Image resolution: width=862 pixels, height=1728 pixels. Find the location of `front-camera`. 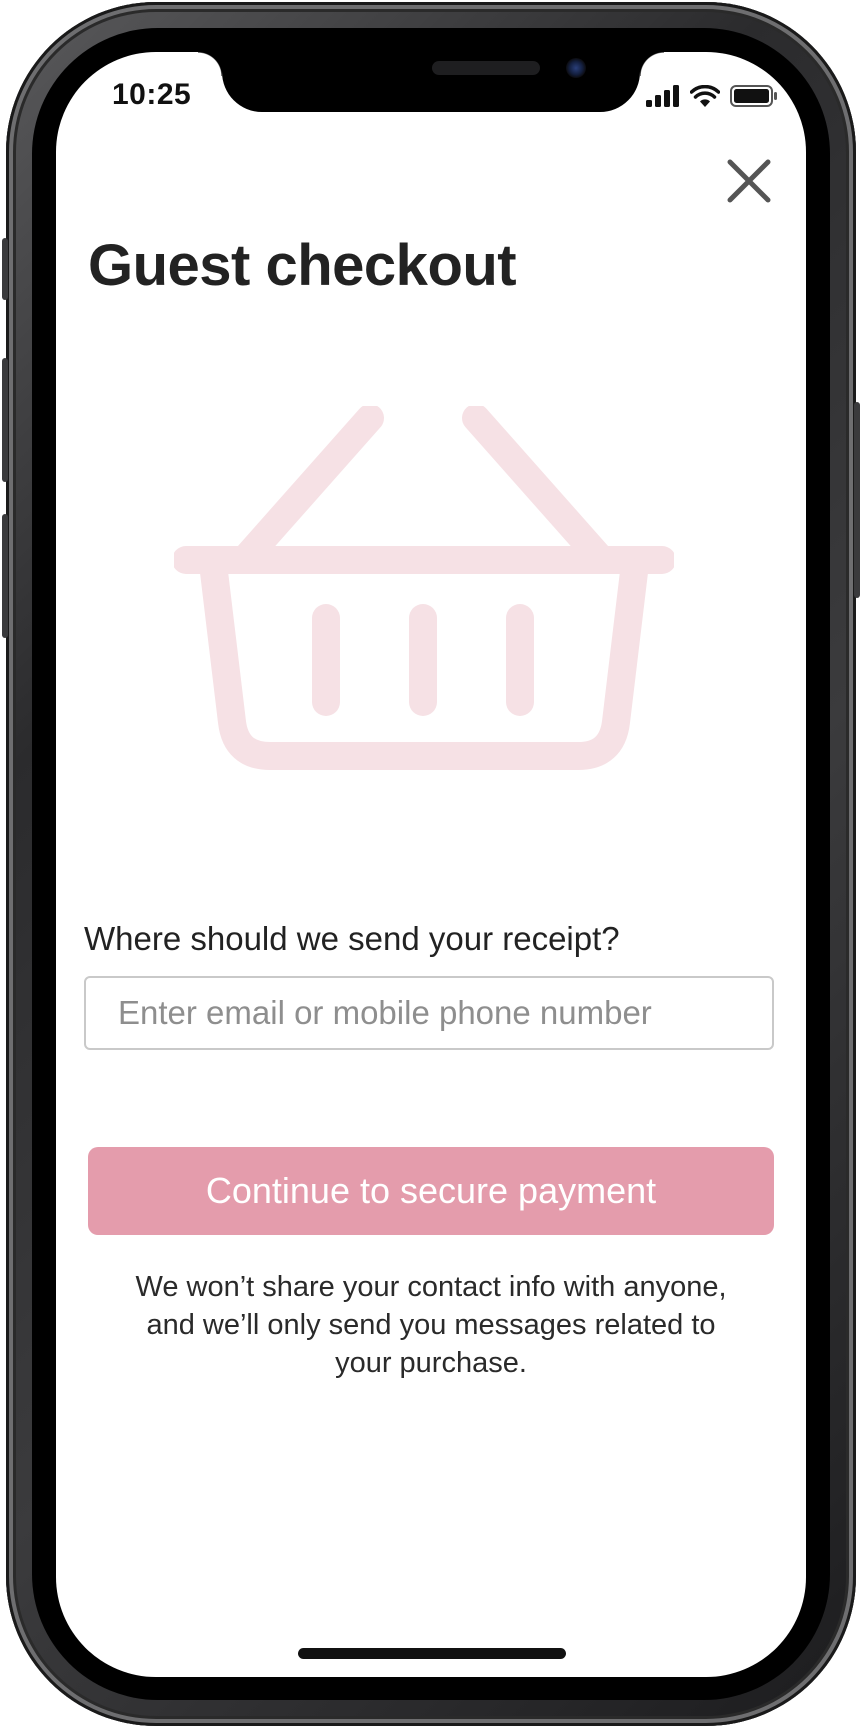

front-camera is located at coordinates (576, 68).